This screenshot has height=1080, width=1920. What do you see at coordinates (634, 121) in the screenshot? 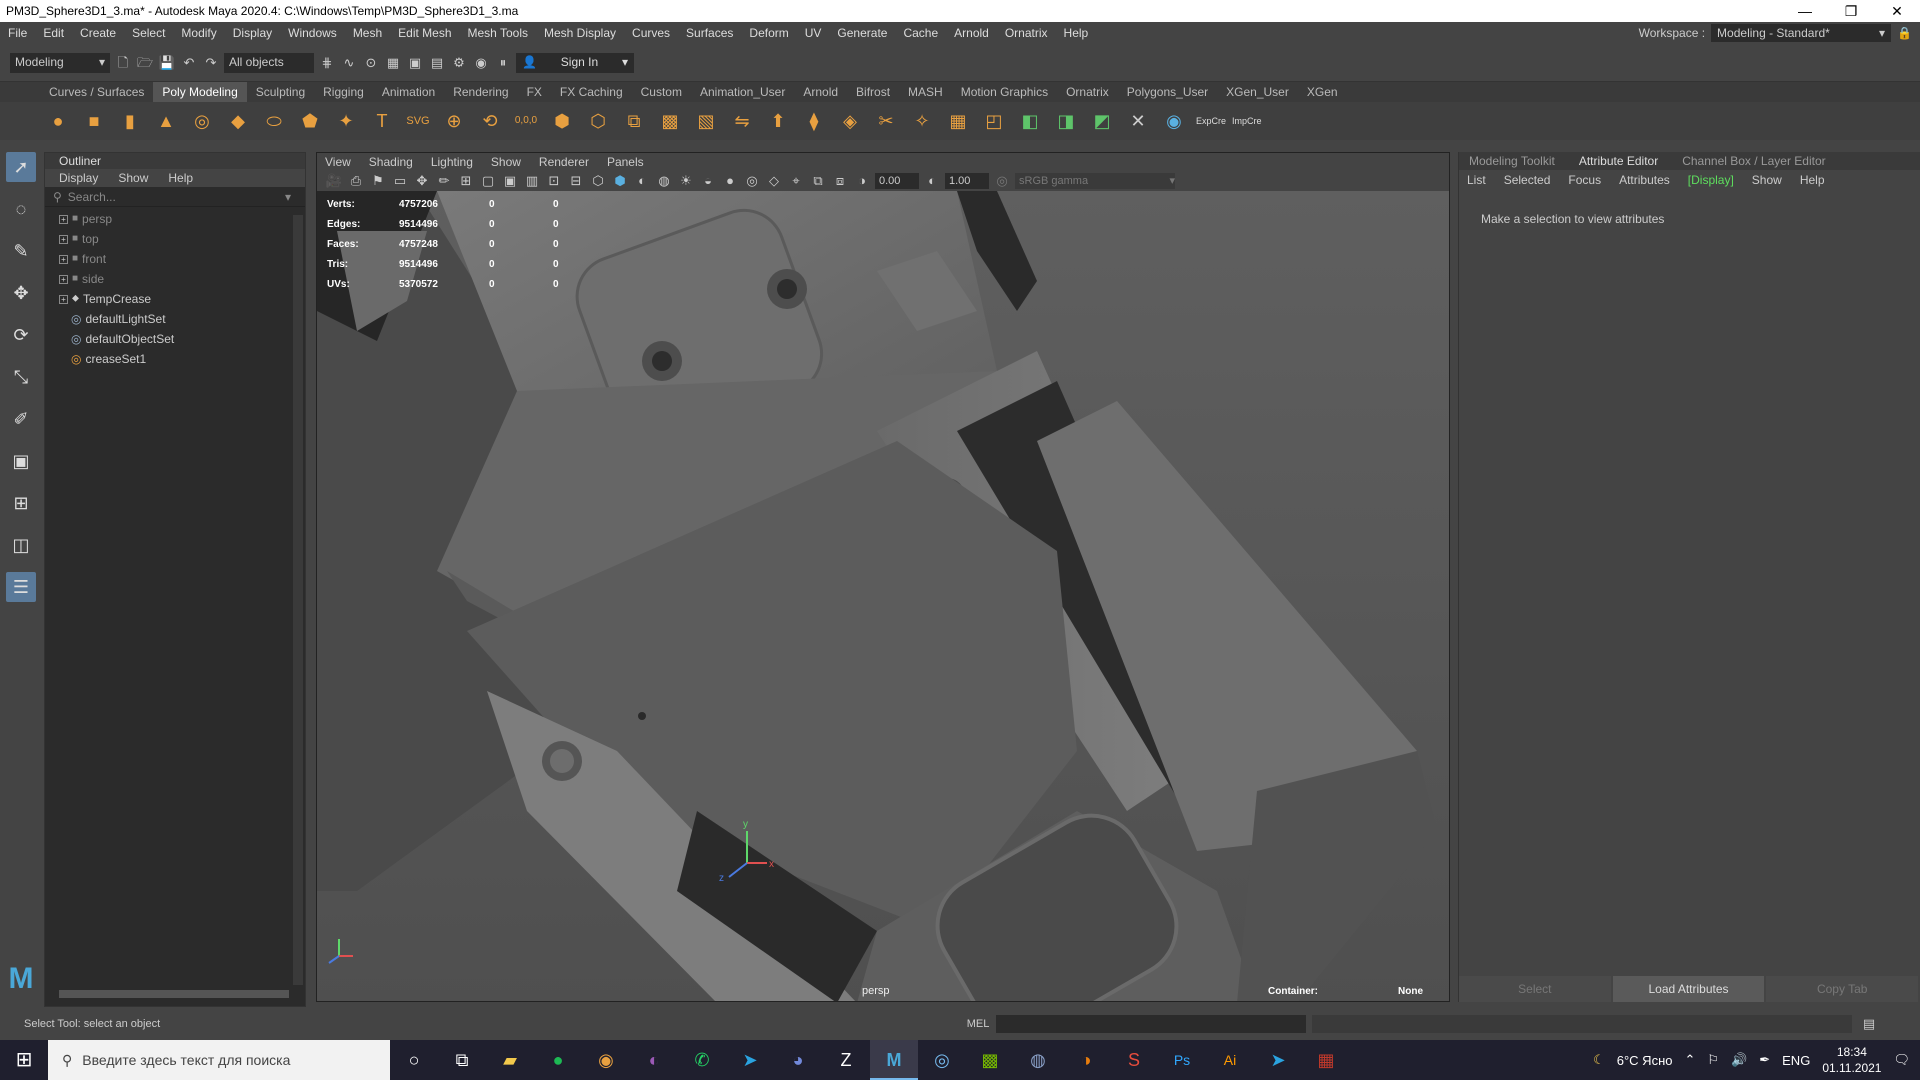
I see `extract-icon: ⧉` at bounding box center [634, 121].